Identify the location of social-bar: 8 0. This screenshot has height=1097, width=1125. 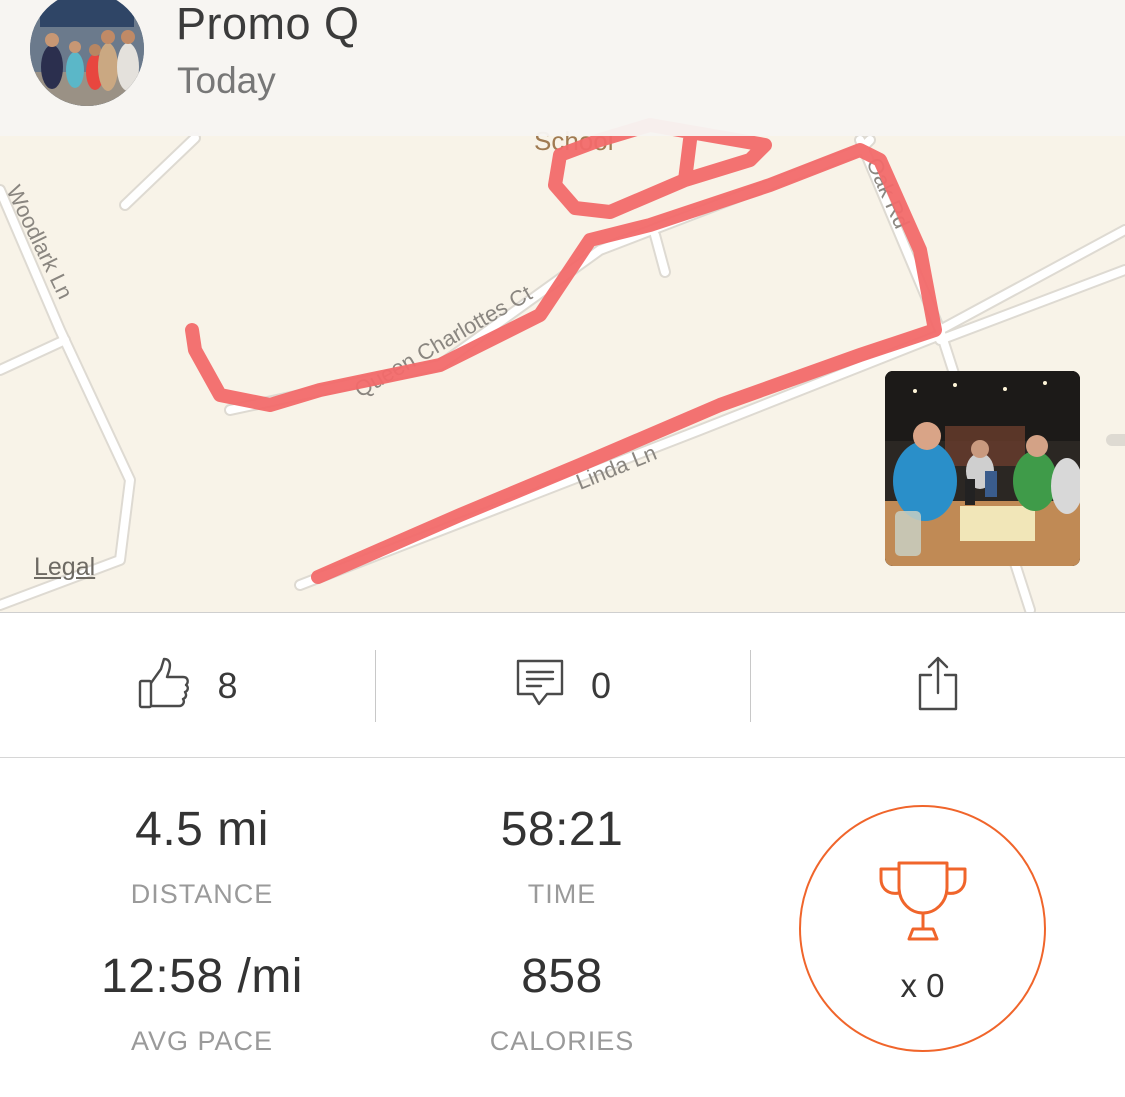
(562, 685).